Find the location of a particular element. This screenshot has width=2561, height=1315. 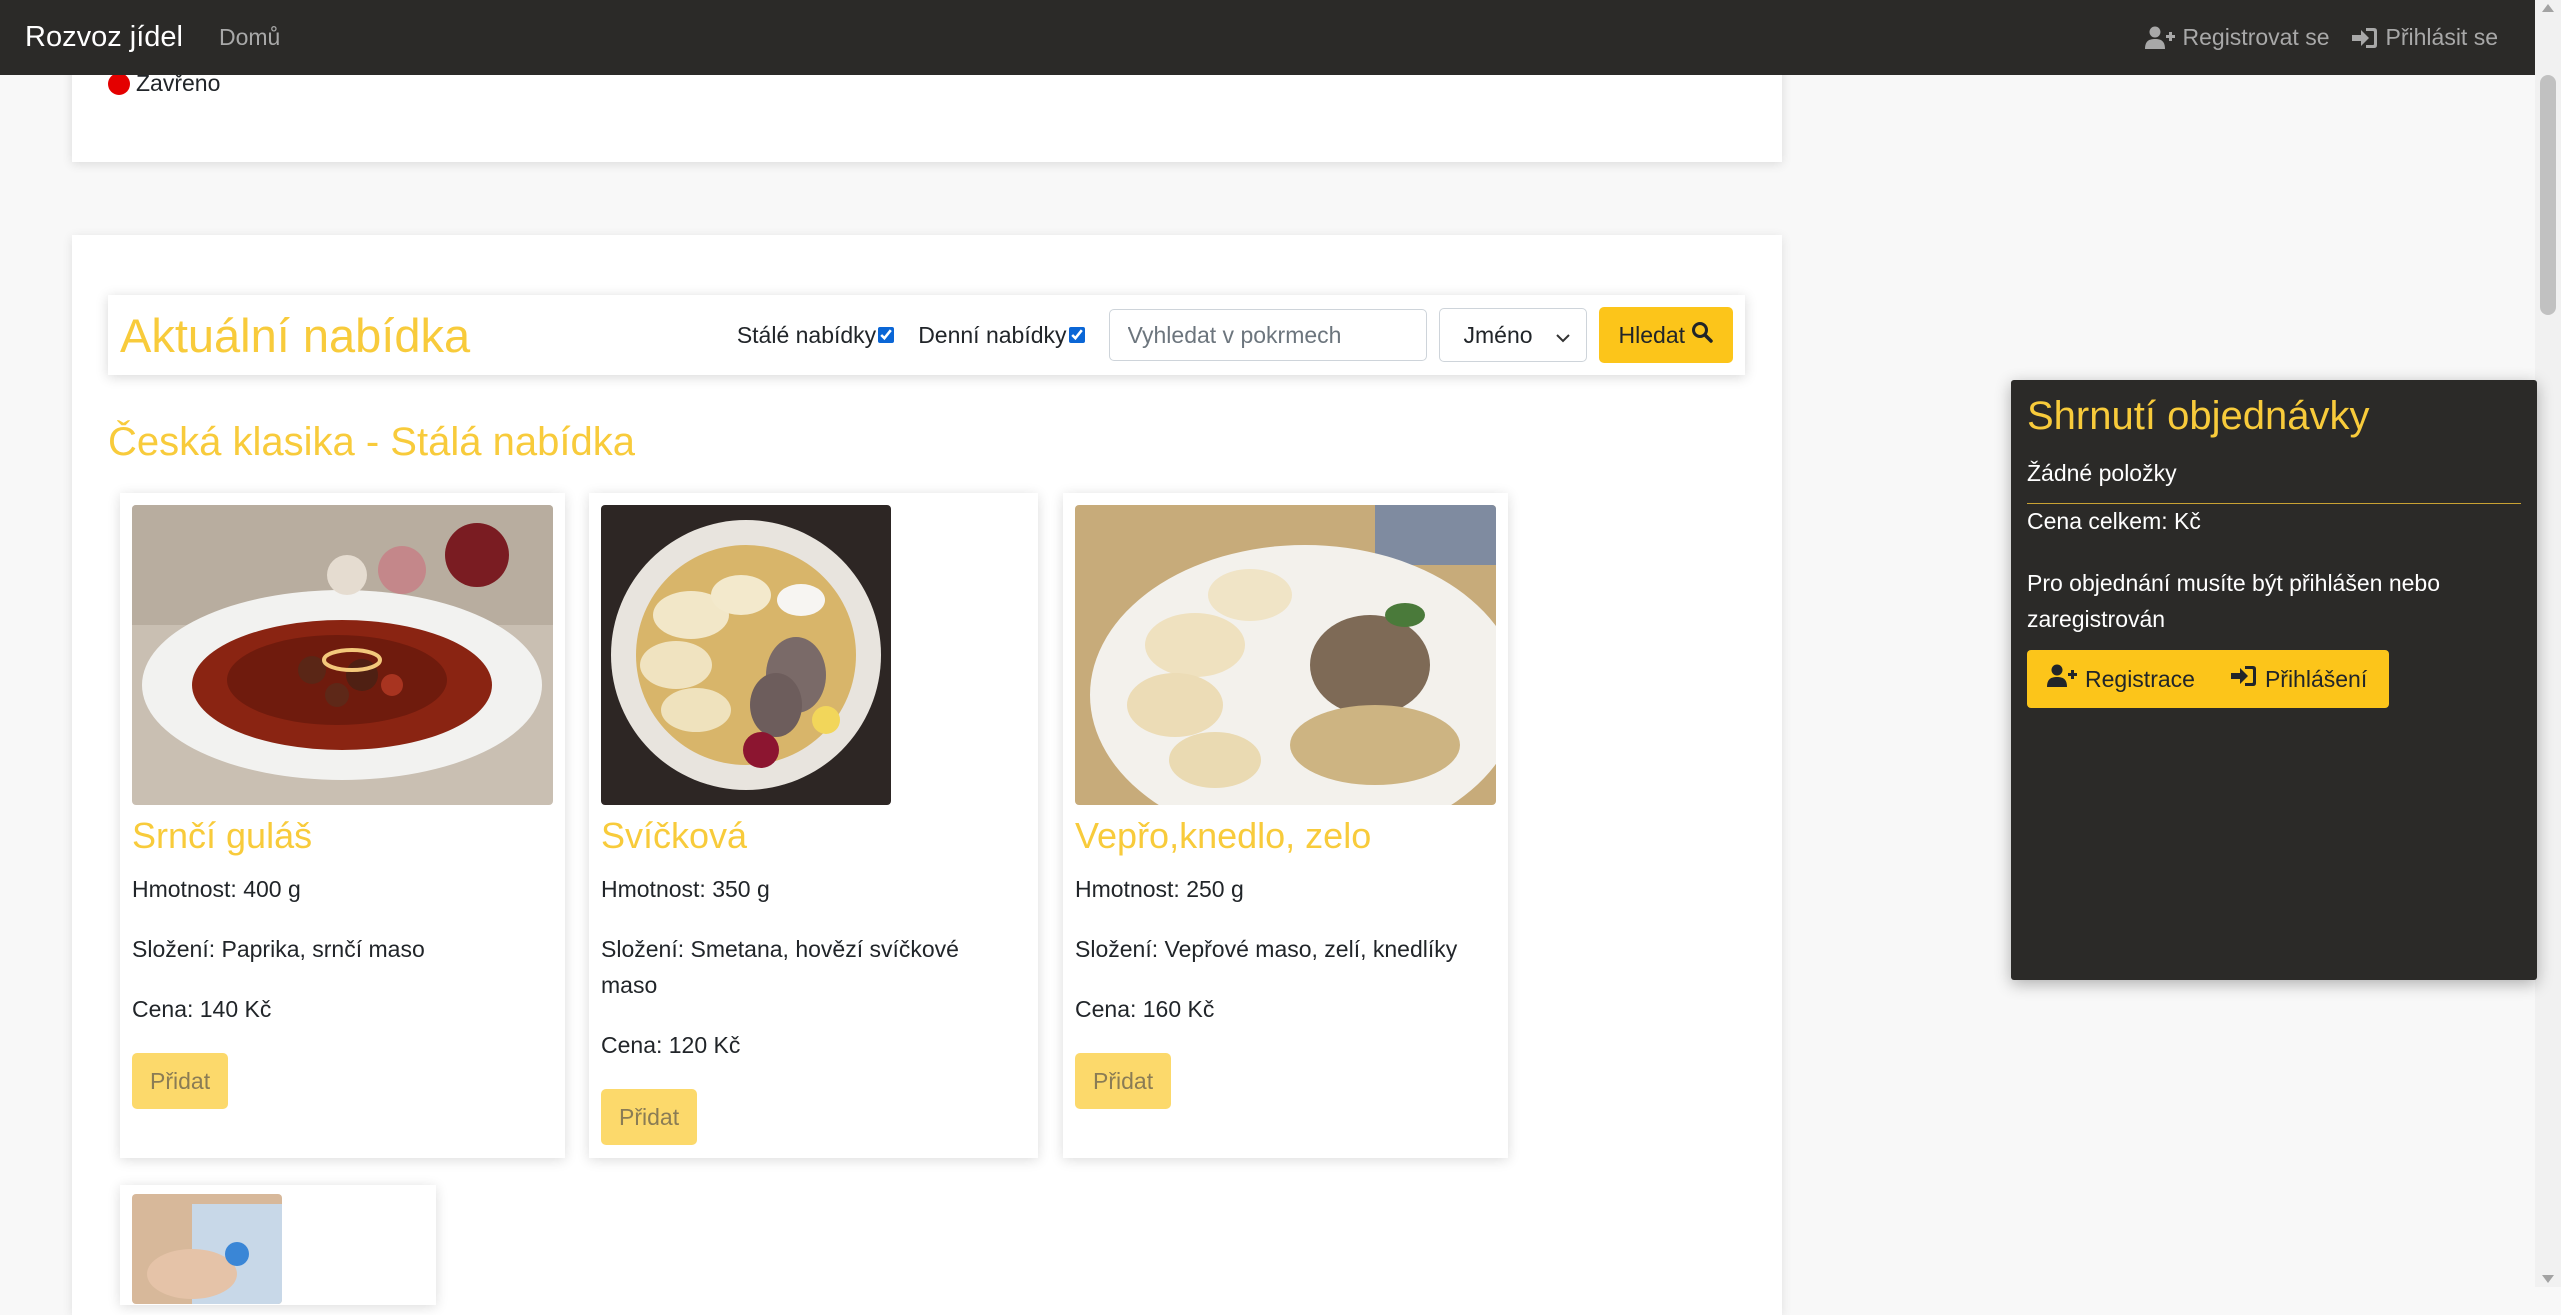

summary-total: Cena celkem: Kč is located at coordinates (2114, 521).